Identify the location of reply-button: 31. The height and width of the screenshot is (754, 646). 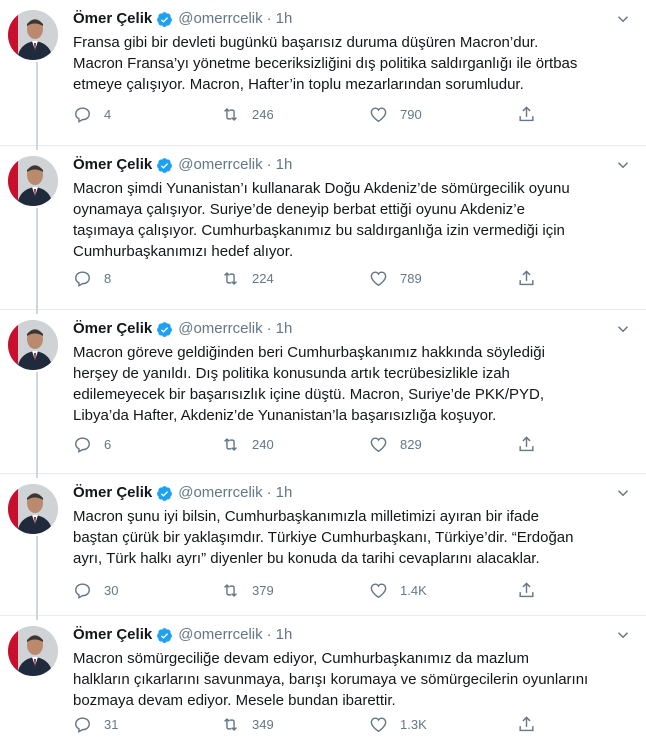
(147, 724).